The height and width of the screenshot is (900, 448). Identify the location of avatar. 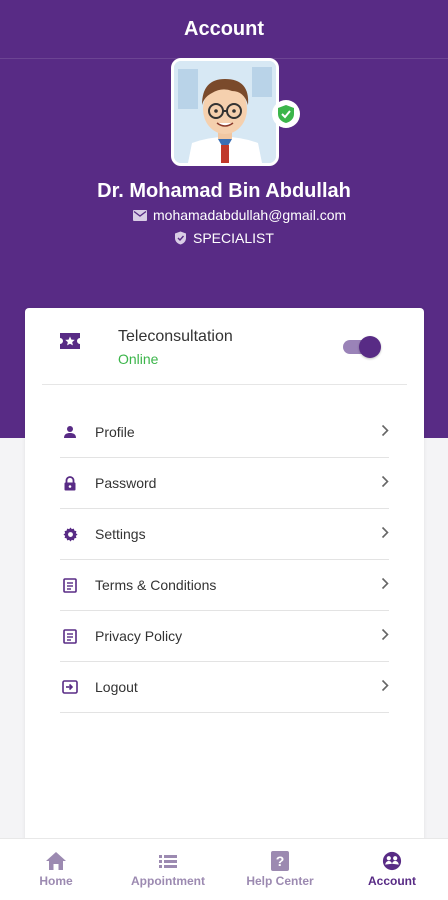
(225, 112).